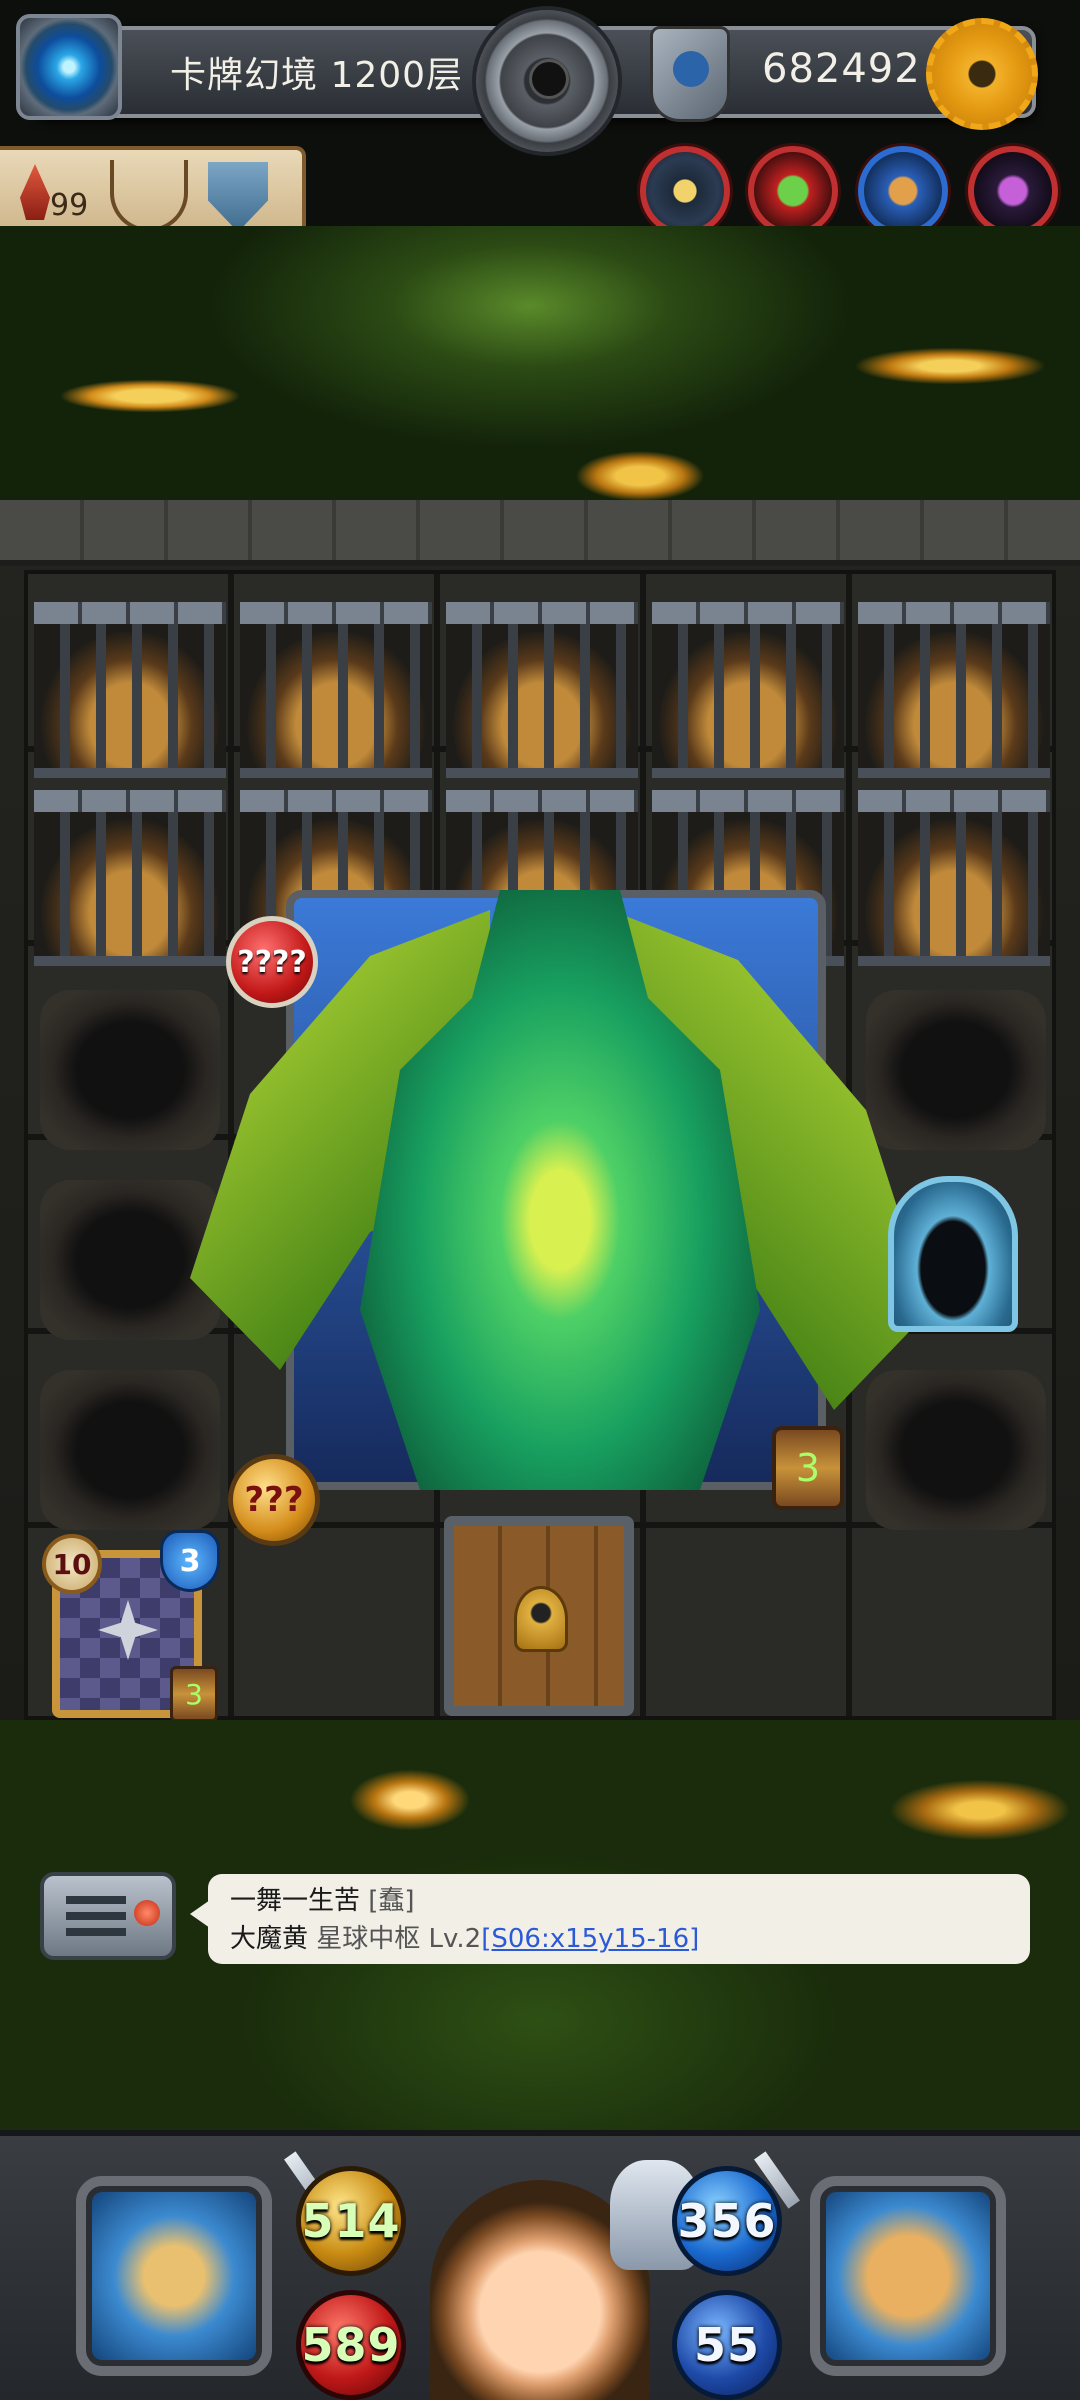 The height and width of the screenshot is (2400, 1080). What do you see at coordinates (540, 533) in the screenshot?
I see `stone-ledge` at bounding box center [540, 533].